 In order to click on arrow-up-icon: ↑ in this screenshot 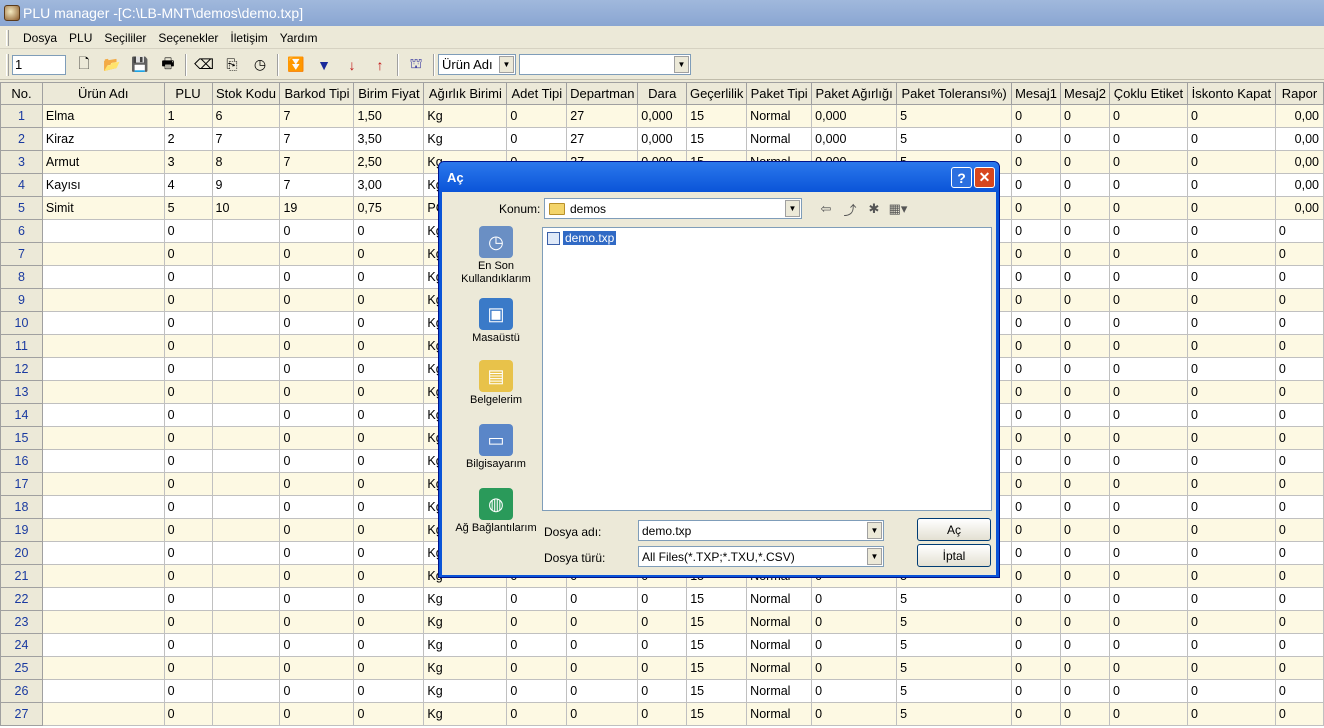, I will do `click(380, 65)`.